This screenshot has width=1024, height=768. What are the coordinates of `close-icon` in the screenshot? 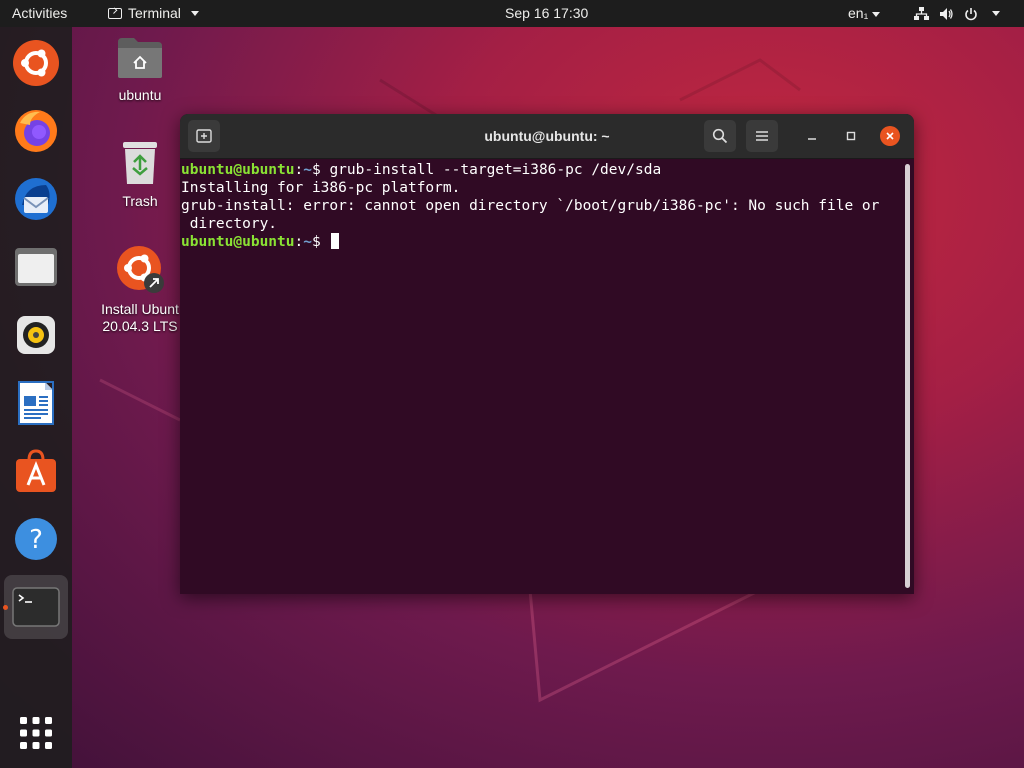 It's located at (890, 136).